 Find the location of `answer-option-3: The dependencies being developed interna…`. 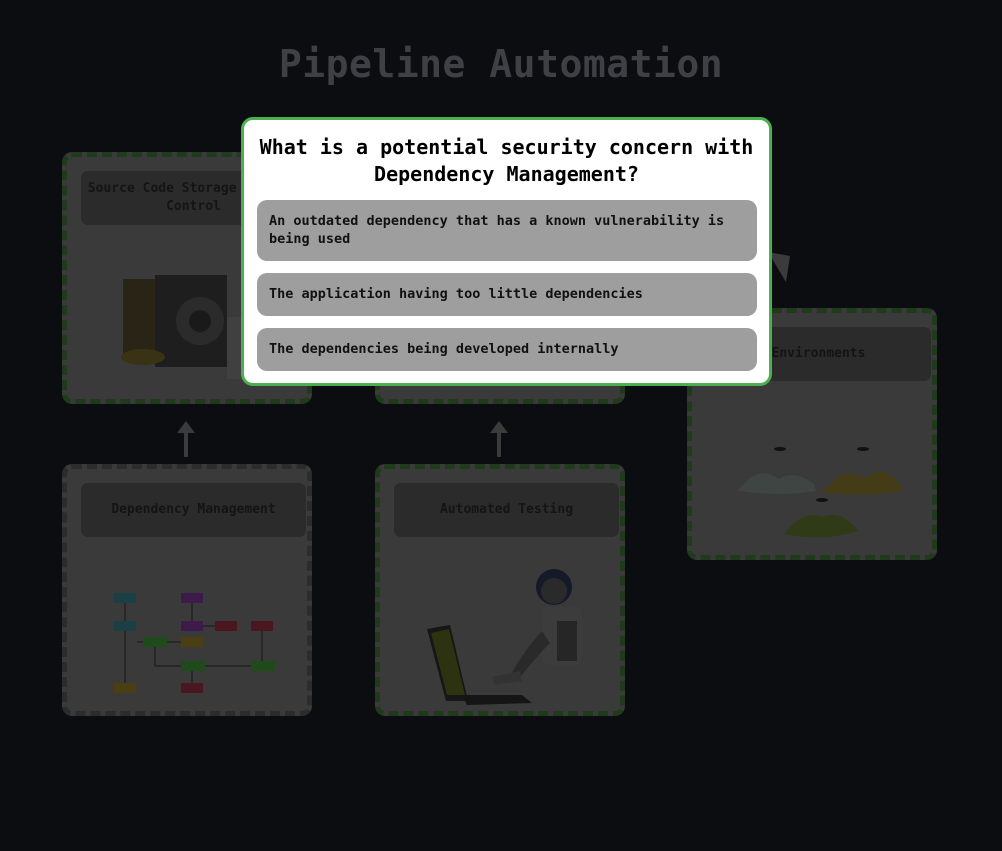

answer-option-3: The dependencies being developed interna… is located at coordinates (507, 349).